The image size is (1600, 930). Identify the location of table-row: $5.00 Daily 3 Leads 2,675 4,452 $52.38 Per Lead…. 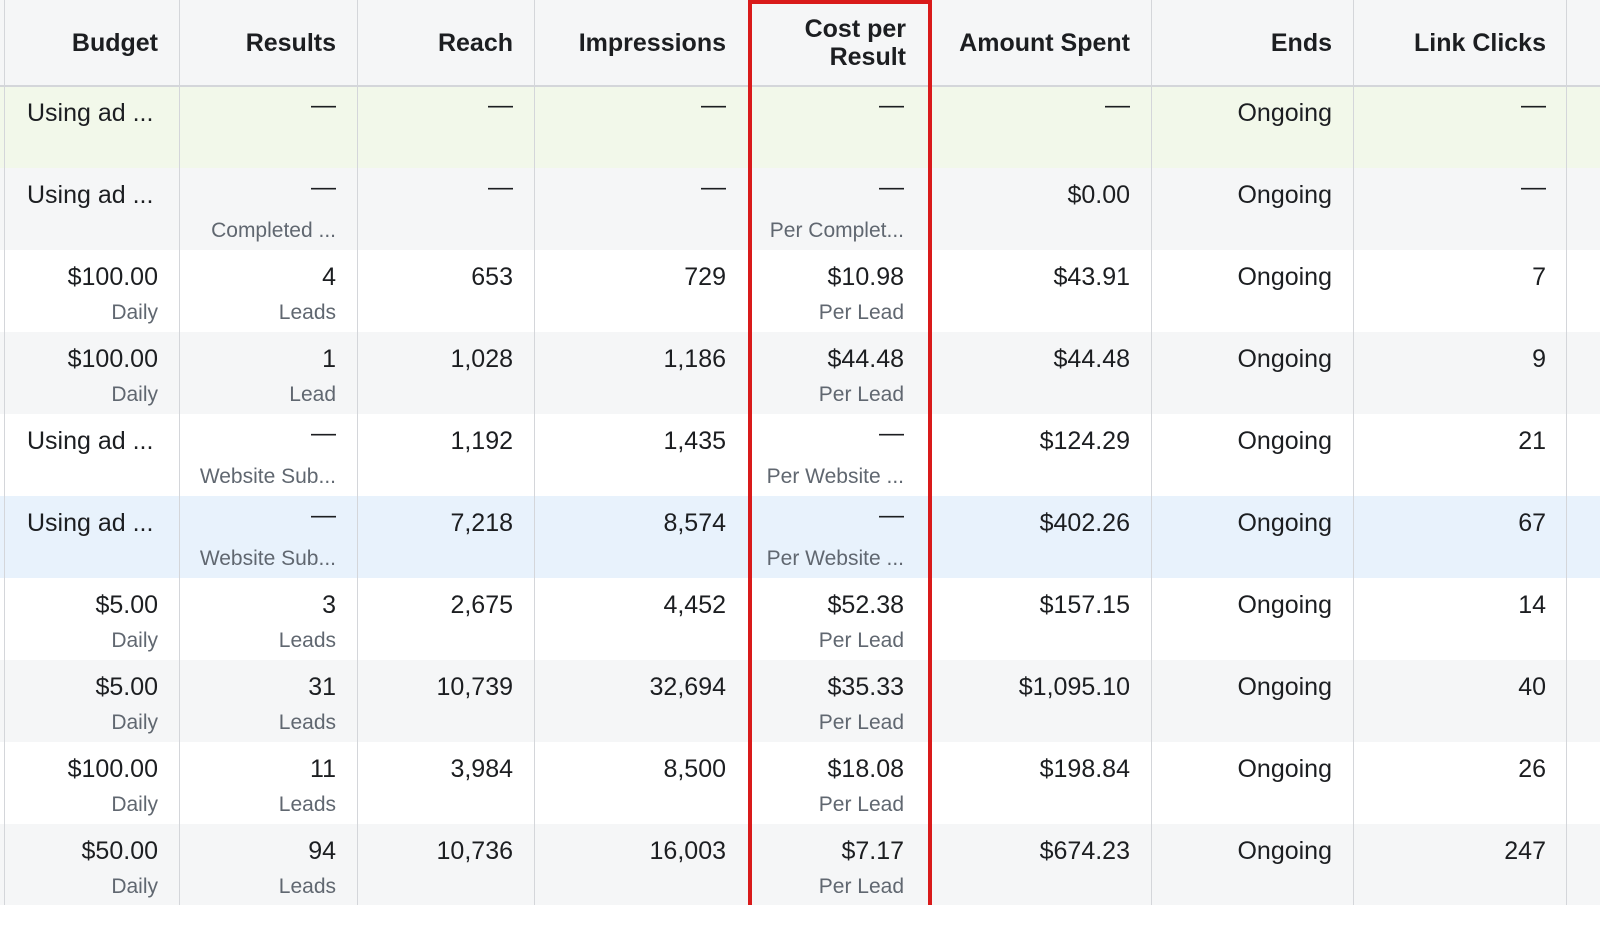
(800, 619).